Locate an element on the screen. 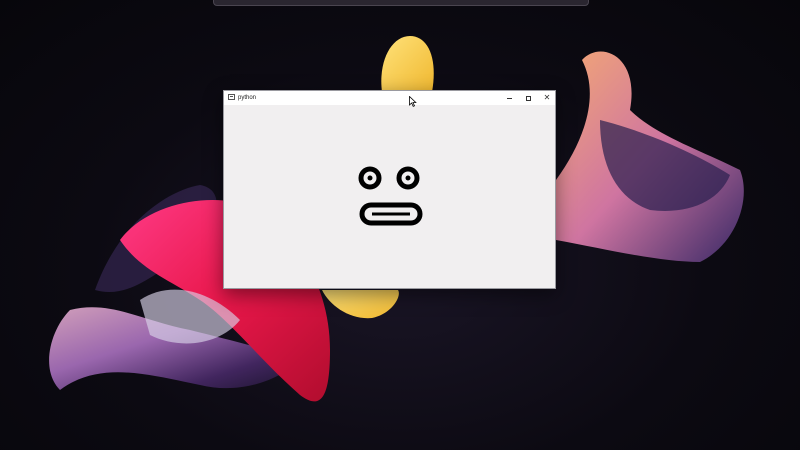  close-icon: ✕ is located at coordinates (547, 97).